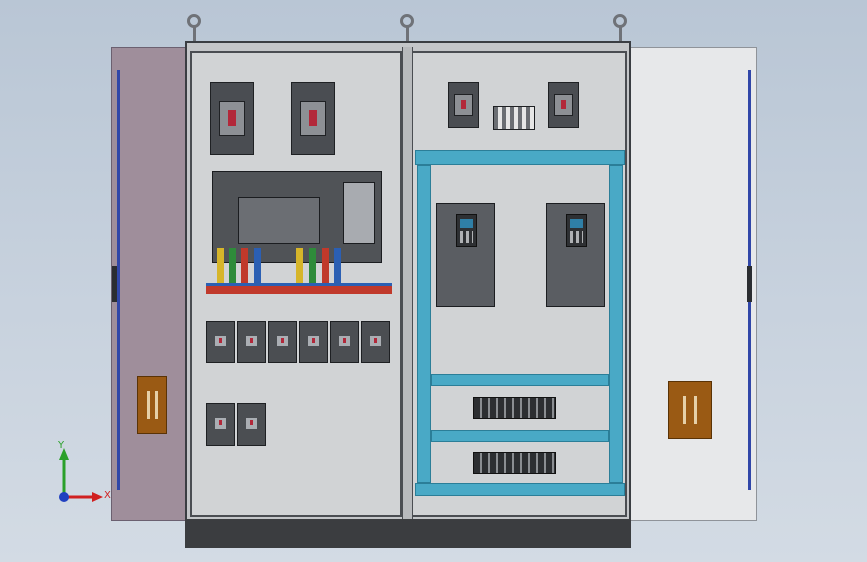 The width and height of the screenshot is (867, 562). What do you see at coordinates (616, 324) in the screenshot?
I see `cable-duct-right` at bounding box center [616, 324].